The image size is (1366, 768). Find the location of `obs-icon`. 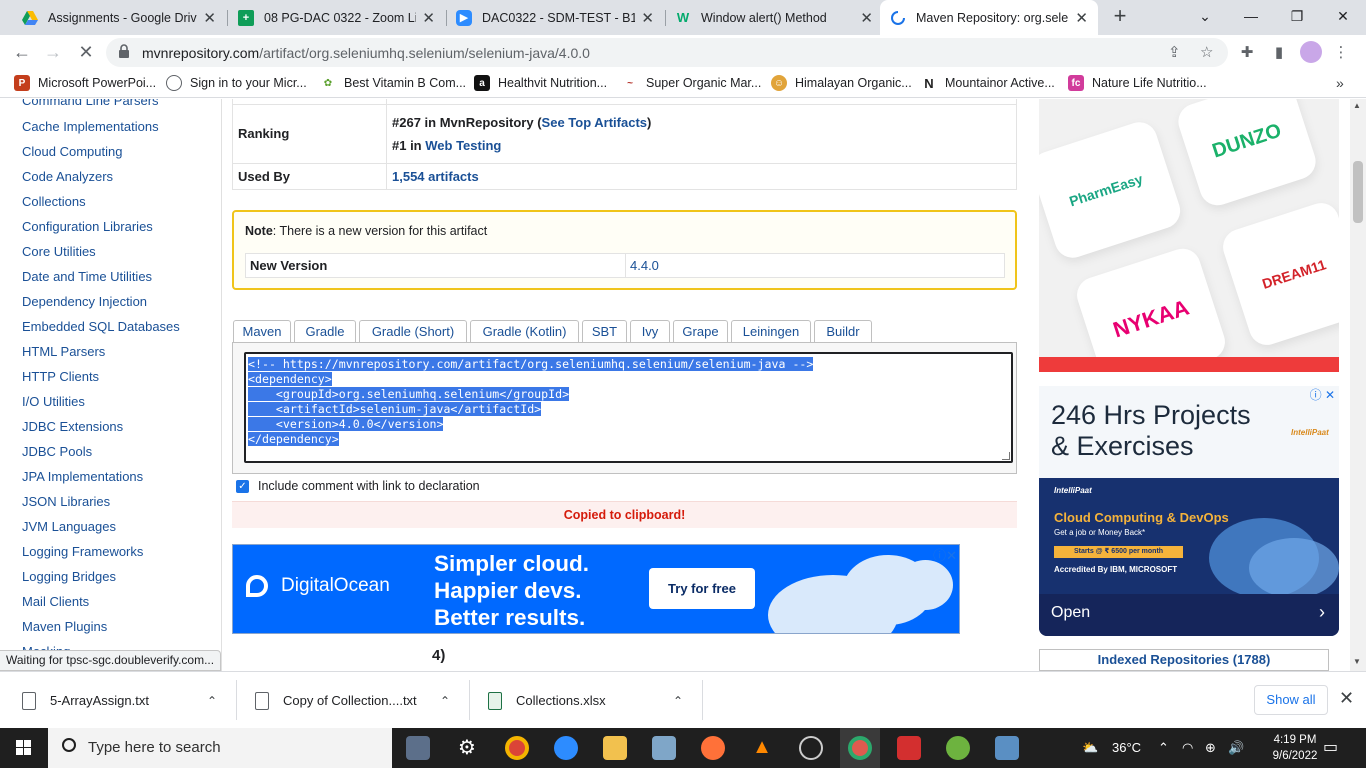

obs-icon is located at coordinates (811, 748).